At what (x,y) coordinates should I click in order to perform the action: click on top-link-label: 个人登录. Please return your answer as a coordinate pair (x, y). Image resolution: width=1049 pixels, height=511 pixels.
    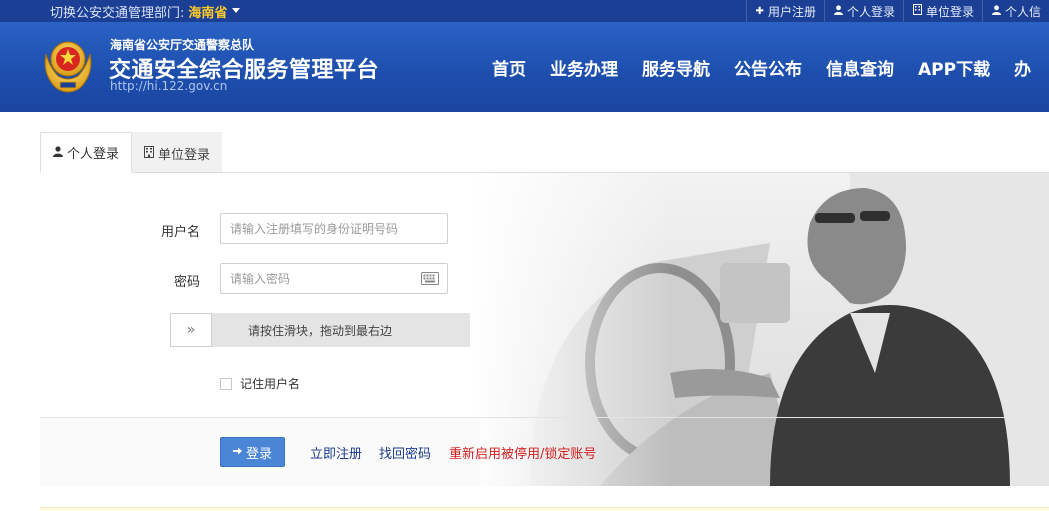
    Looking at the image, I should click on (870, 11).